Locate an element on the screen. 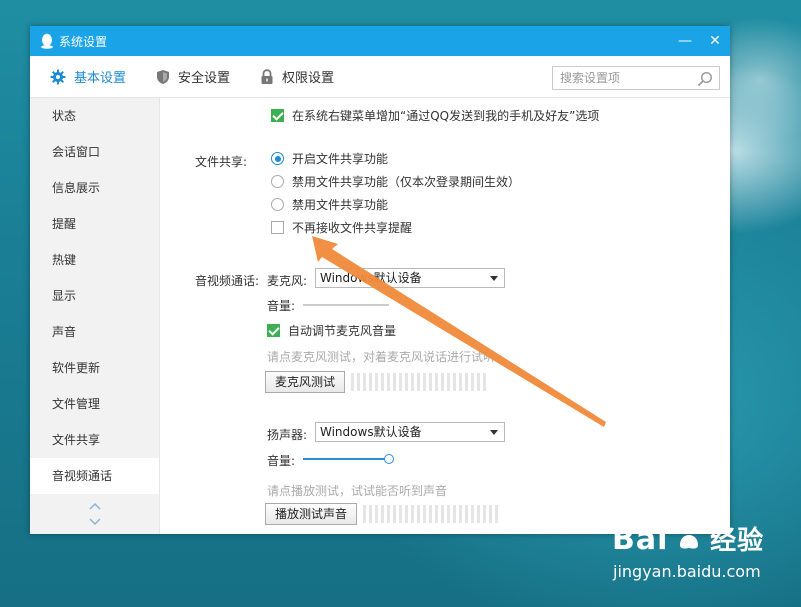  microphone-volume-label: 音量: is located at coordinates (281, 306).